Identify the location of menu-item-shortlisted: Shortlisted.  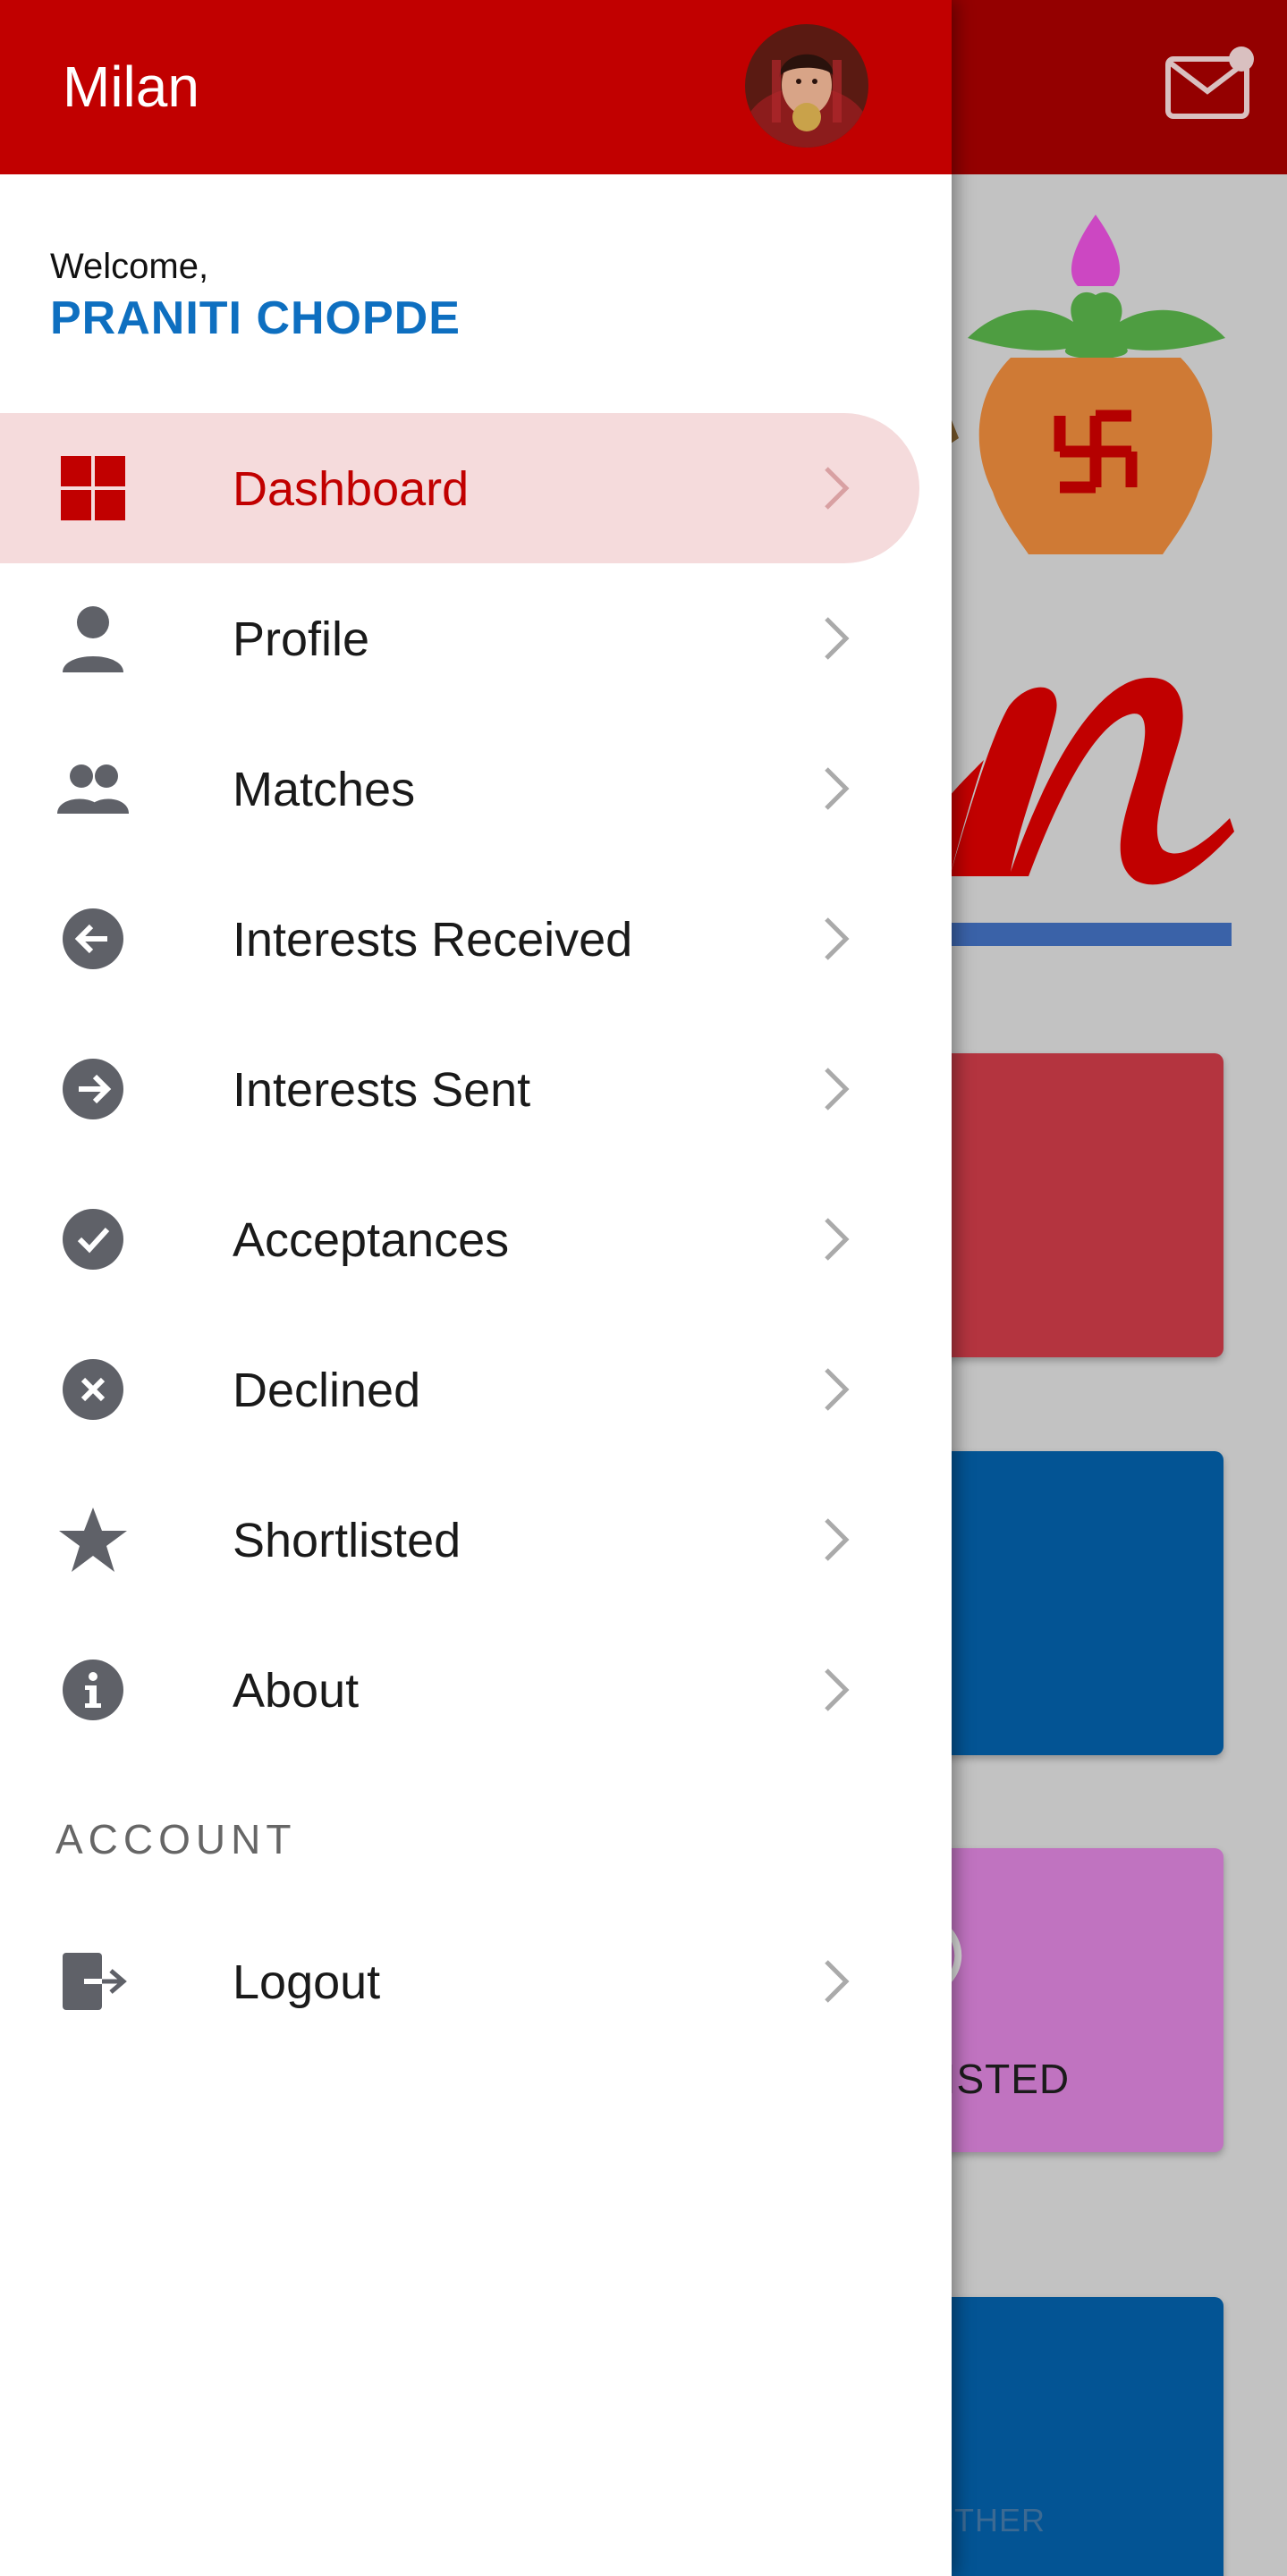
(459, 1540).